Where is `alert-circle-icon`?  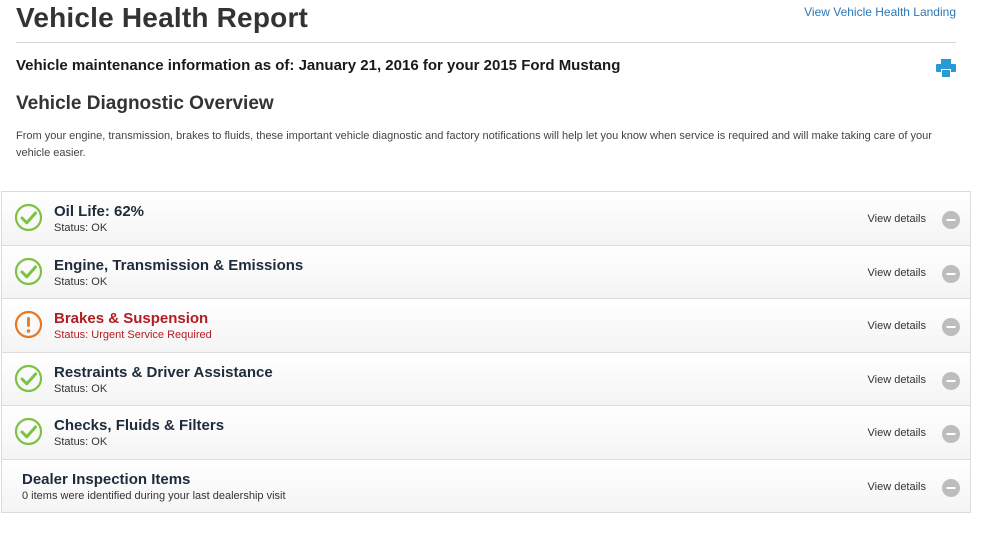
alert-circle-icon is located at coordinates (28, 324).